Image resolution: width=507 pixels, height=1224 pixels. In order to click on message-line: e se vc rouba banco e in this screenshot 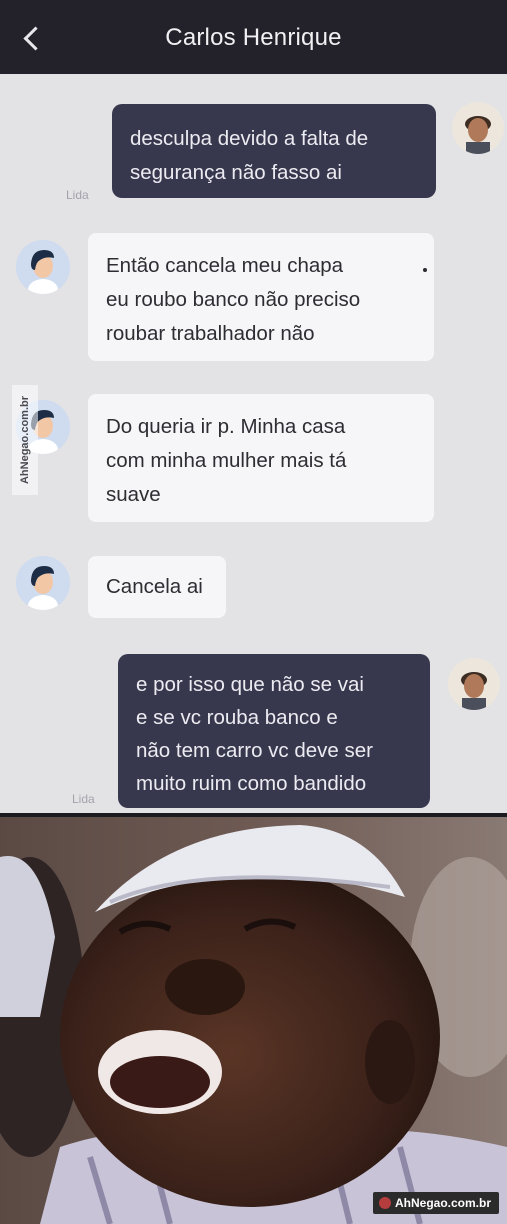, I will do `click(237, 717)`.